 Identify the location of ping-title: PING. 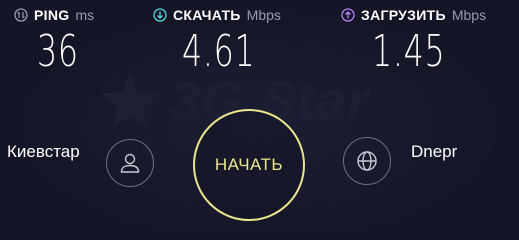
(52, 15).